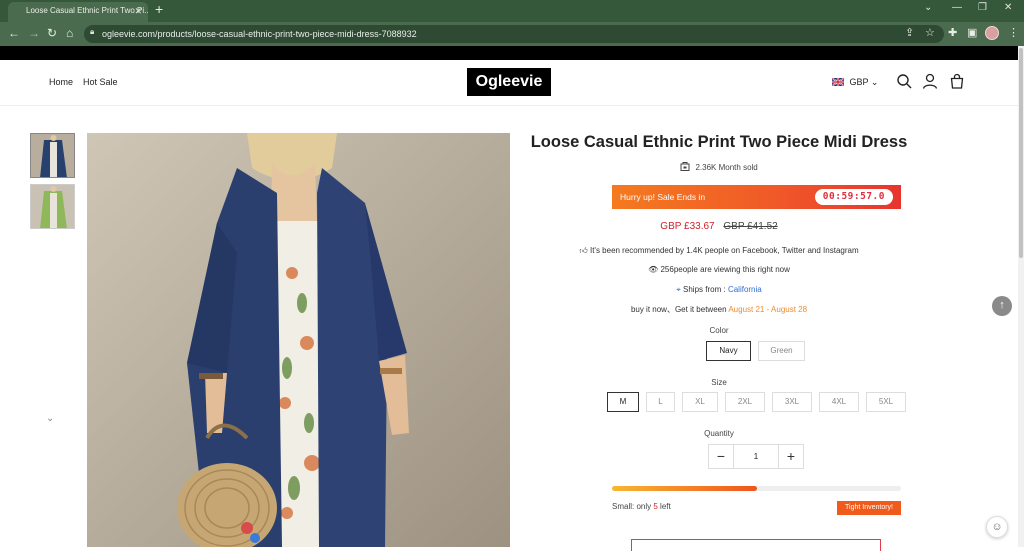 Image resolution: width=1024 pixels, height=551 pixels. Describe the element at coordinates (982, 7) in the screenshot. I see `restore-icon: ❐` at that location.